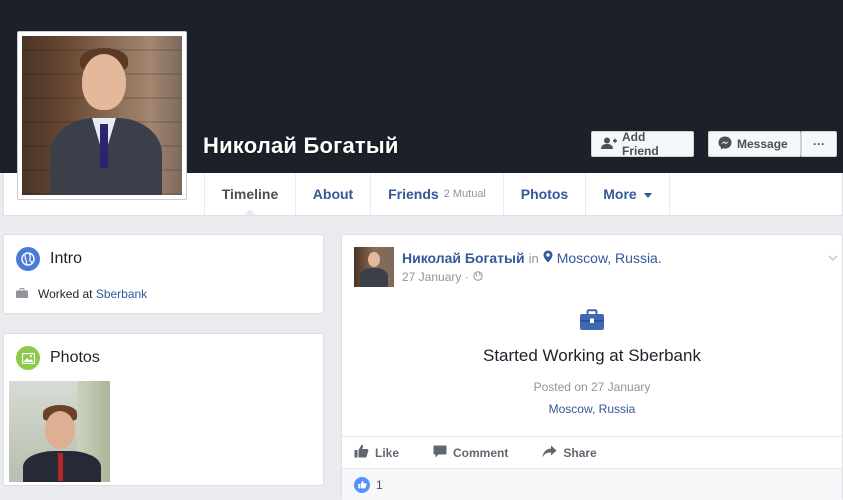 The image size is (843, 500). I want to click on add-friend-label: Add Friend, so click(640, 144).